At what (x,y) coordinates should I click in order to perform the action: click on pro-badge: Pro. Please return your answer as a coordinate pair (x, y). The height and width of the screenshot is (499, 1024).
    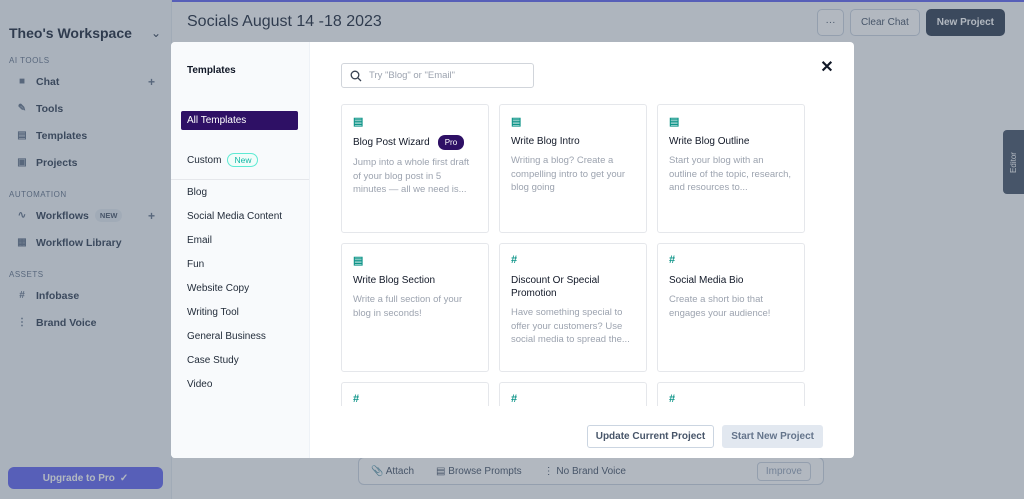
    Looking at the image, I should click on (451, 142).